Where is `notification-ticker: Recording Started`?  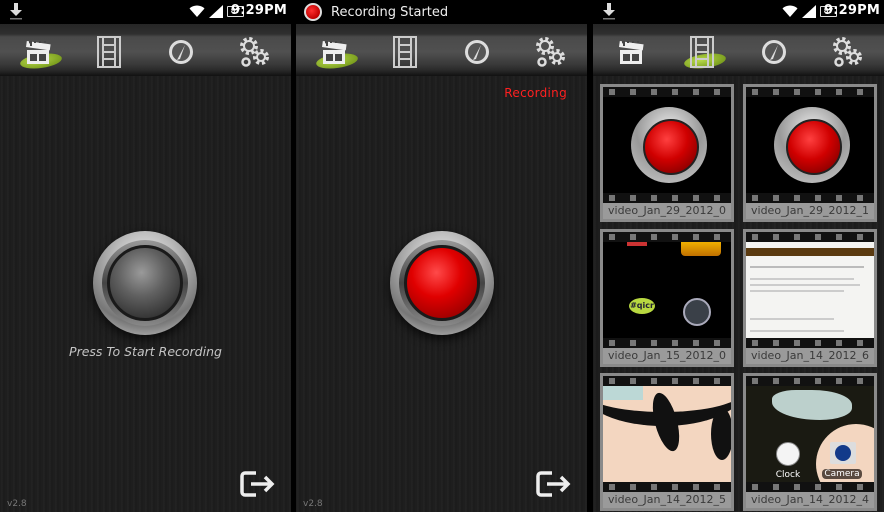
notification-ticker: Recording Started is located at coordinates (376, 12).